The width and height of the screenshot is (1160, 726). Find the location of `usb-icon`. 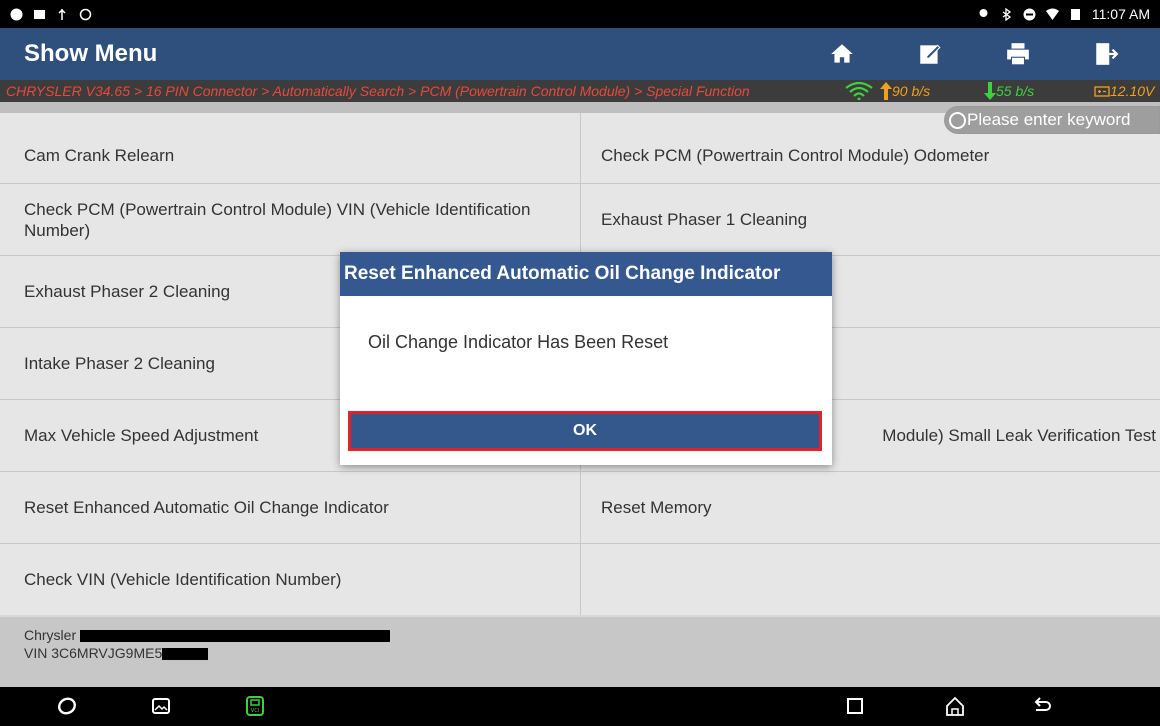

usb-icon is located at coordinates (62, 14).